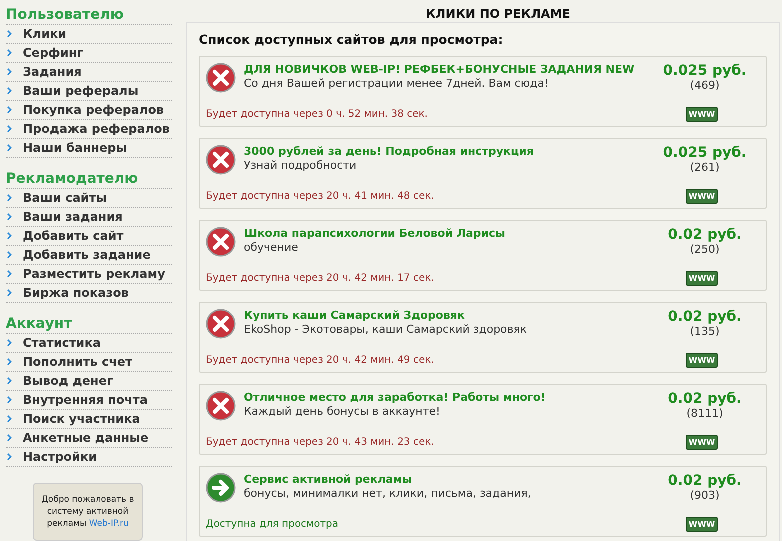 This screenshot has height=541, width=782. Describe the element at coordinates (443, 397) in the screenshot. I see `site-title: Отличное место для заработка! Работы много!` at that location.